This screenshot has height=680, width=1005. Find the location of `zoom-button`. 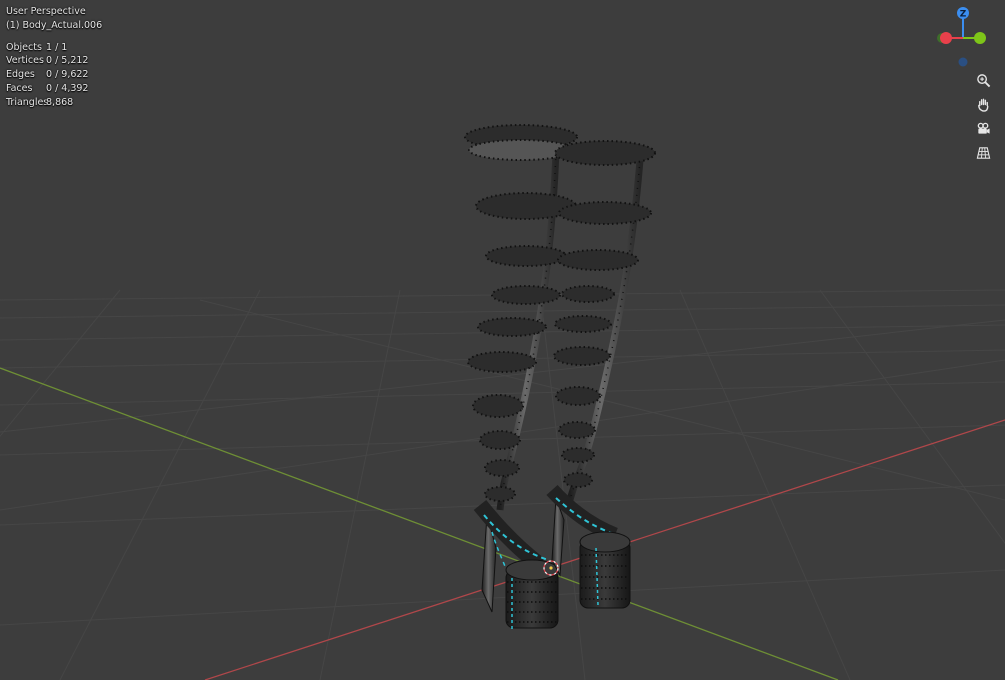

zoom-button is located at coordinates (983, 80).